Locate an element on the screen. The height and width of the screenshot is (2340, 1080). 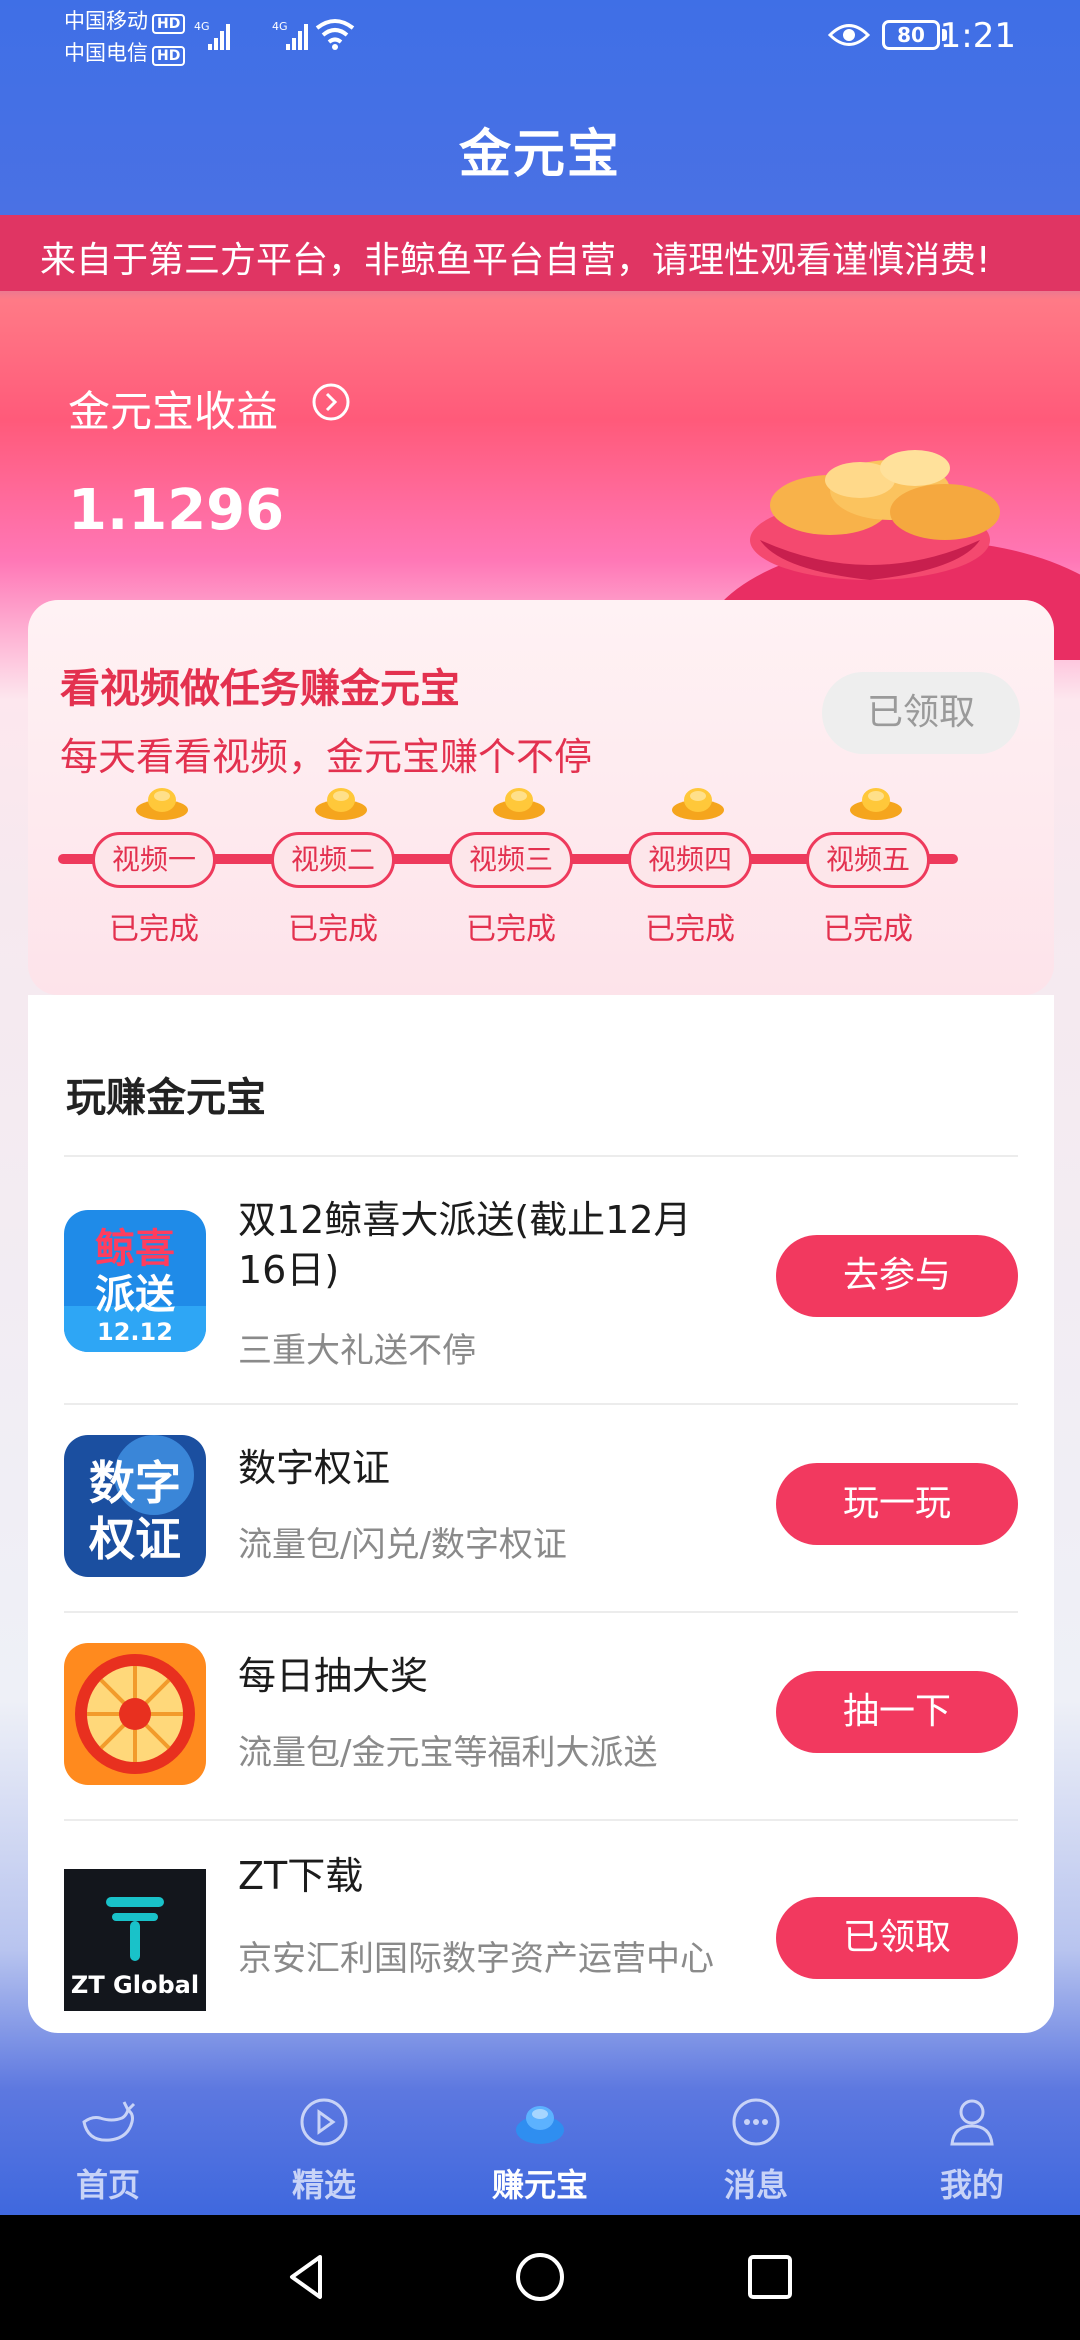
carrier-2-name: 中国电信 is located at coordinates (106, 53).